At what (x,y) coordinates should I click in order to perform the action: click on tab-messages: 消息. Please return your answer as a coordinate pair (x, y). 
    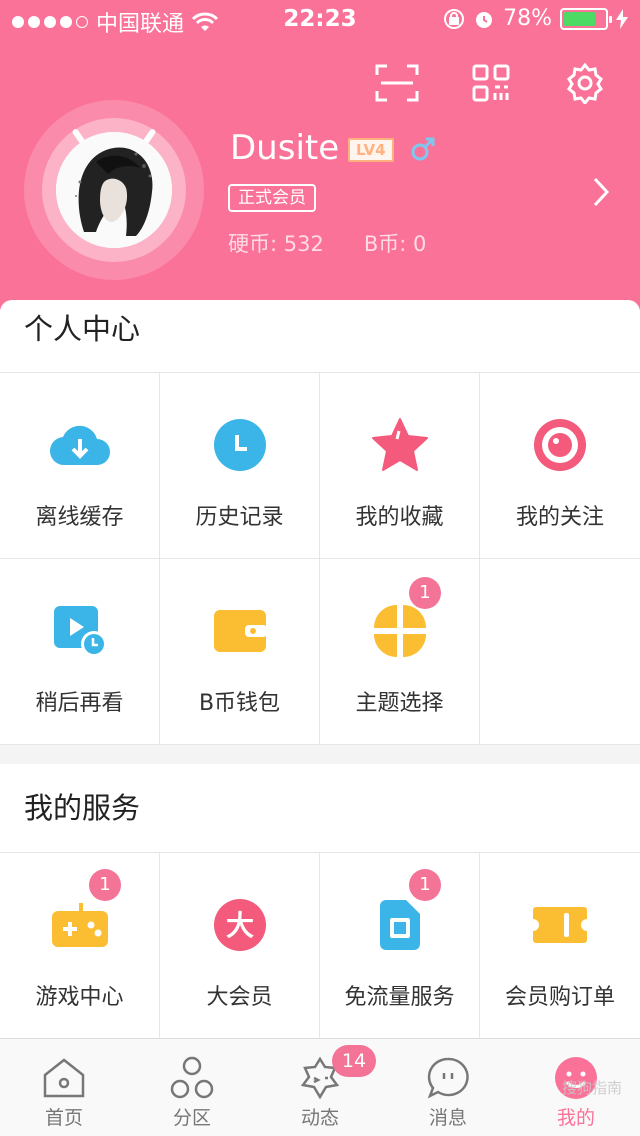
    Looking at the image, I should click on (448, 1087).